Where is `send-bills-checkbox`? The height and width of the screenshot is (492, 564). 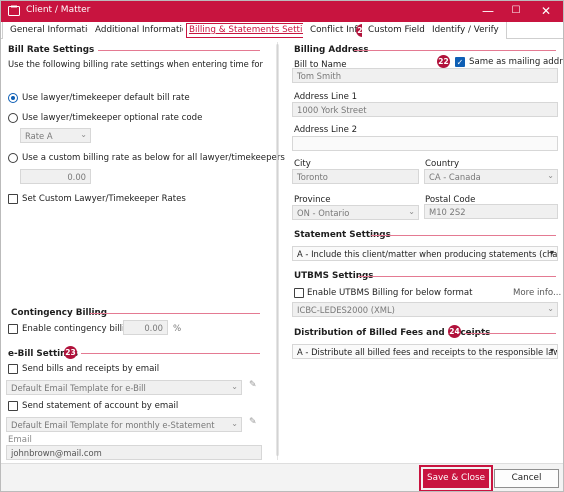
send-bills-checkbox is located at coordinates (13, 369).